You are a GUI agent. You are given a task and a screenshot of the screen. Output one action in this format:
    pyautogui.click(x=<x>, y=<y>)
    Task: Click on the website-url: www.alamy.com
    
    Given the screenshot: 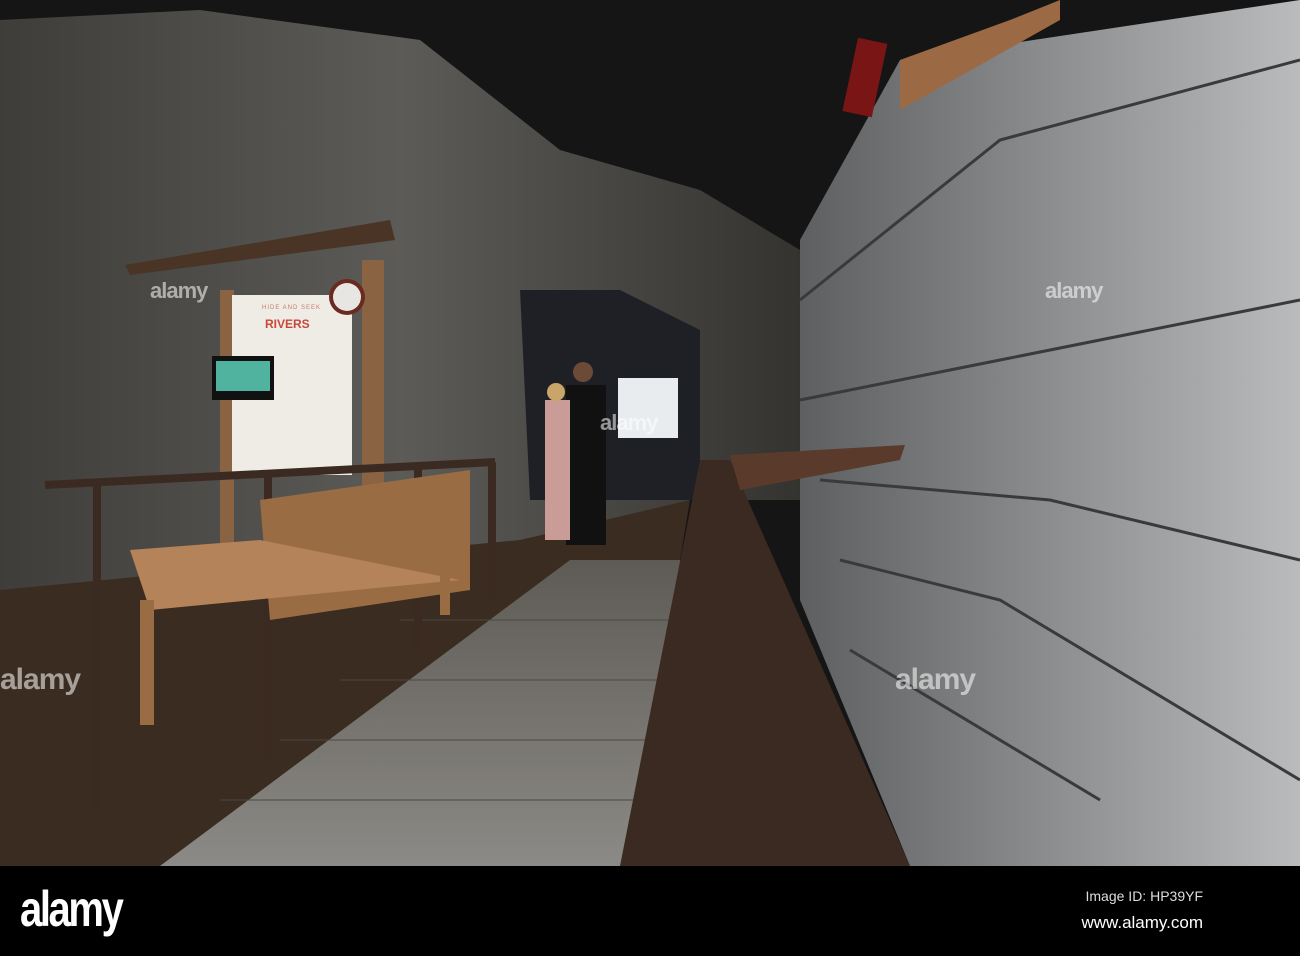 What is the action you would take?
    pyautogui.click(x=1142, y=922)
    